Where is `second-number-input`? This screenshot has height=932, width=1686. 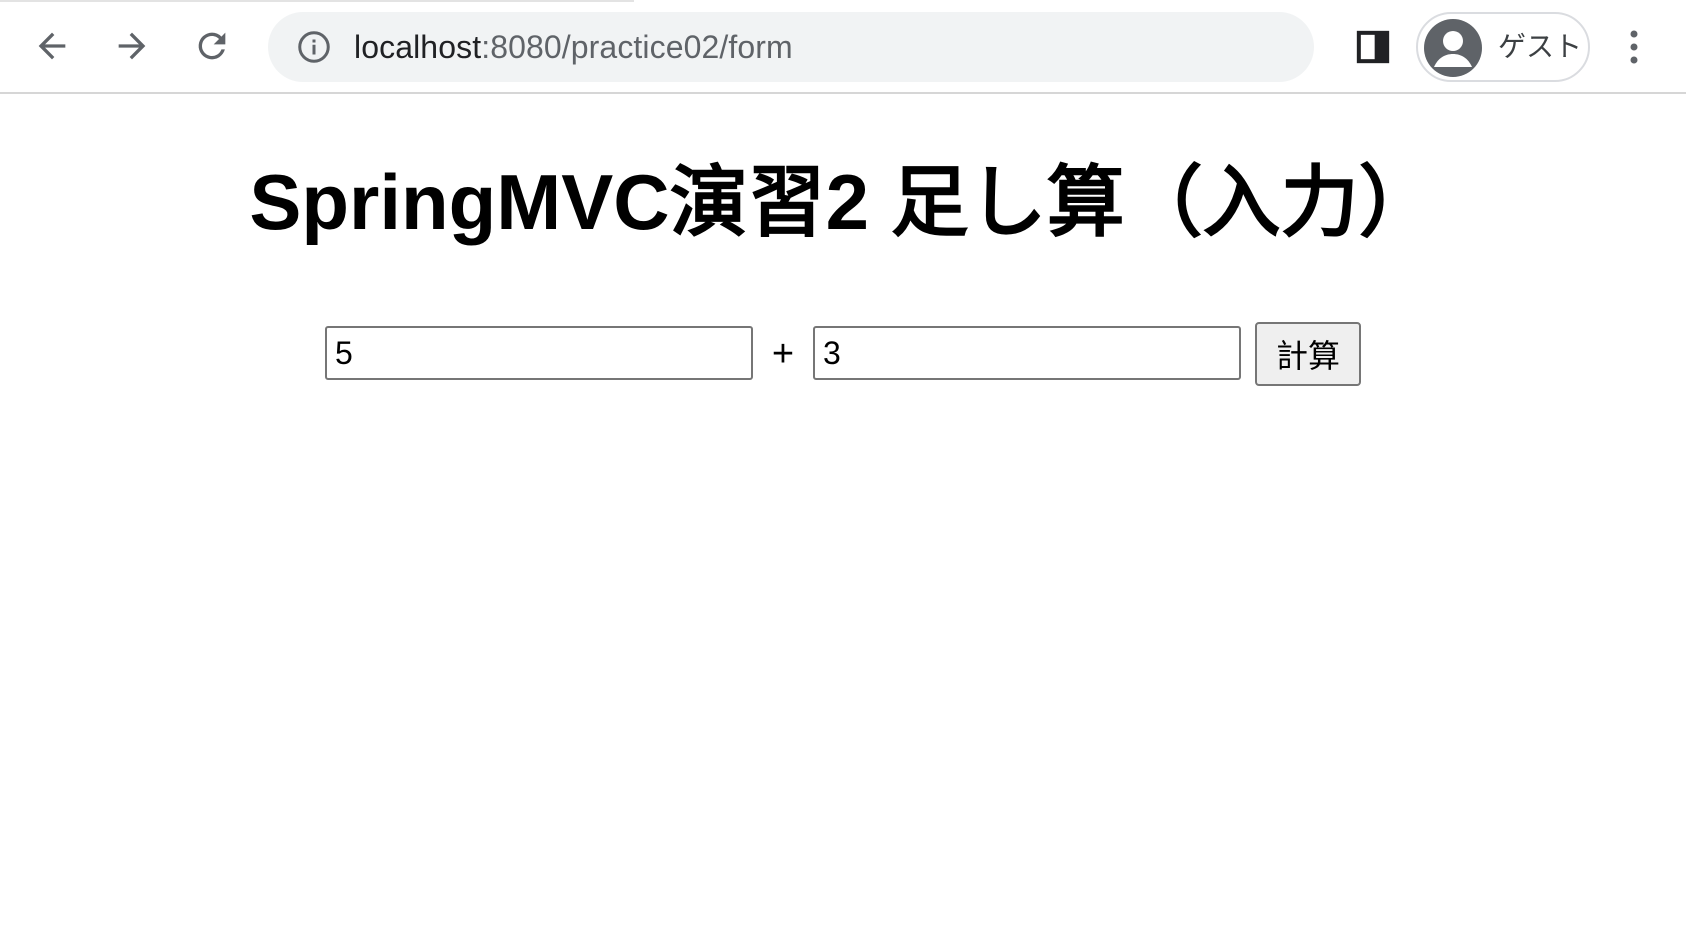 second-number-input is located at coordinates (1027, 353).